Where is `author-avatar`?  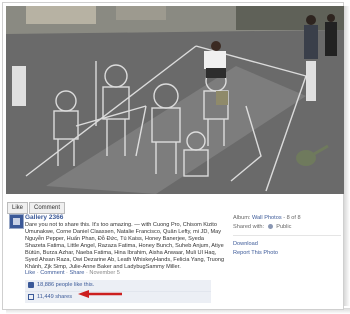
author-avatar is located at coordinates (16, 221).